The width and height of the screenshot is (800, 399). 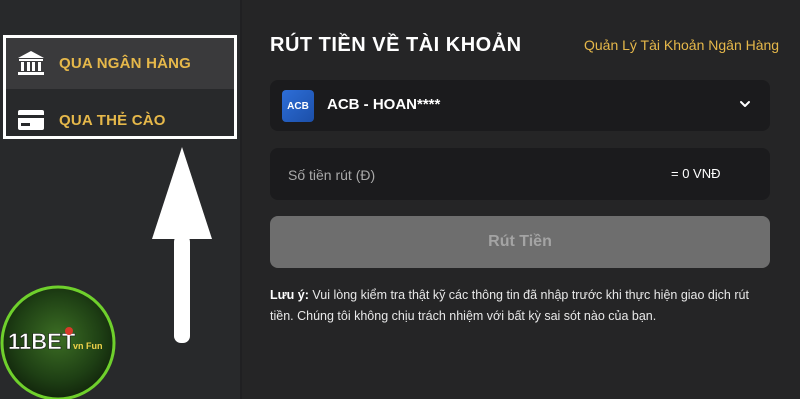 What do you see at coordinates (88, 346) in the screenshot?
I see `logo-suffix: vn Fun` at bounding box center [88, 346].